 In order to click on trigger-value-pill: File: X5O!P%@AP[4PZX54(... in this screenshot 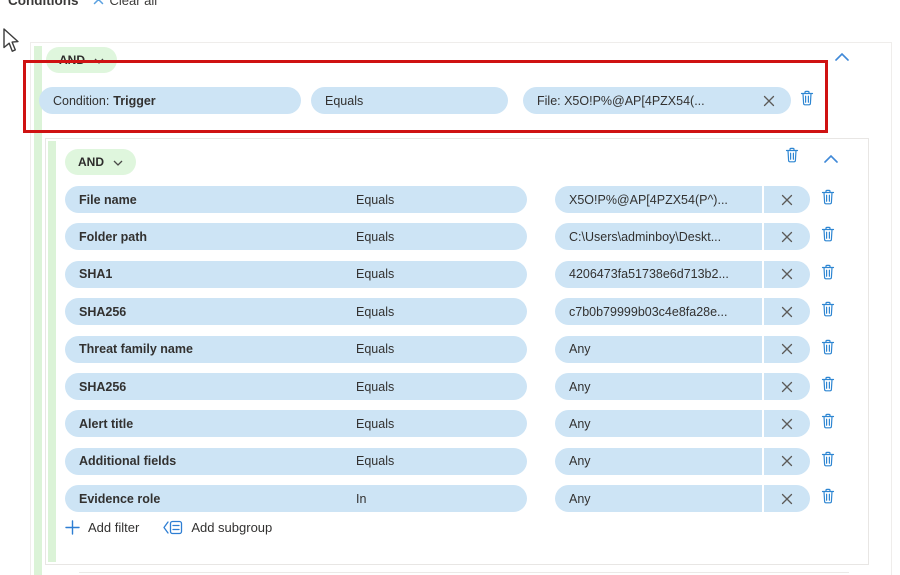, I will do `click(634, 100)`.